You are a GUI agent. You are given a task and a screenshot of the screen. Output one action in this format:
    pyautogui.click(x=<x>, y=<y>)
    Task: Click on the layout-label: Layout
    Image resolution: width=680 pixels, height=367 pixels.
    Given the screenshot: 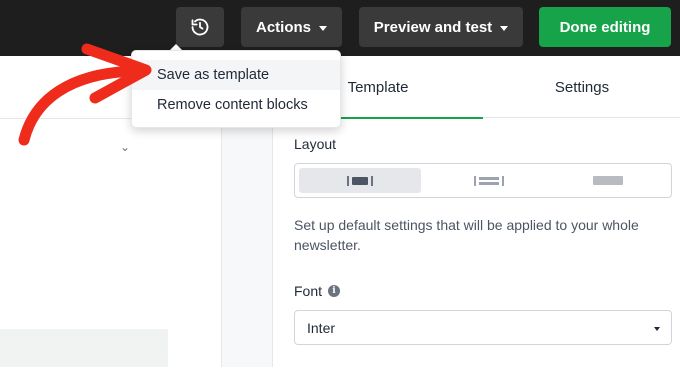 What is the action you would take?
    pyautogui.click(x=315, y=144)
    